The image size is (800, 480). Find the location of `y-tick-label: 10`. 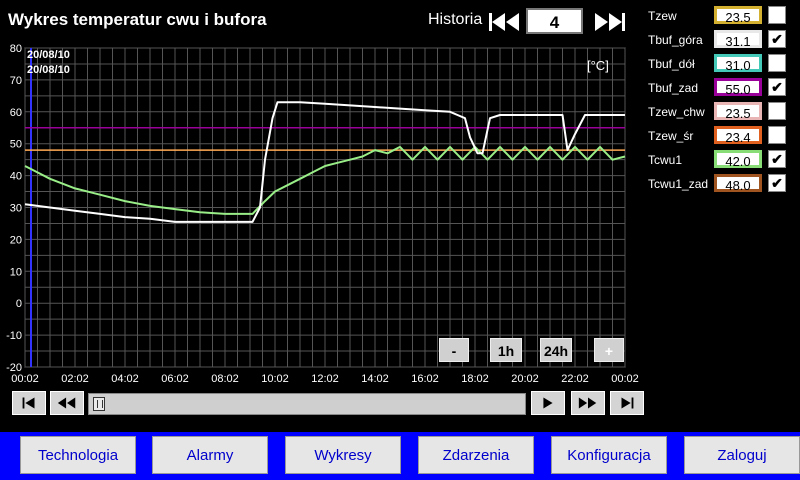

y-tick-label: 10 is located at coordinates (16, 272).